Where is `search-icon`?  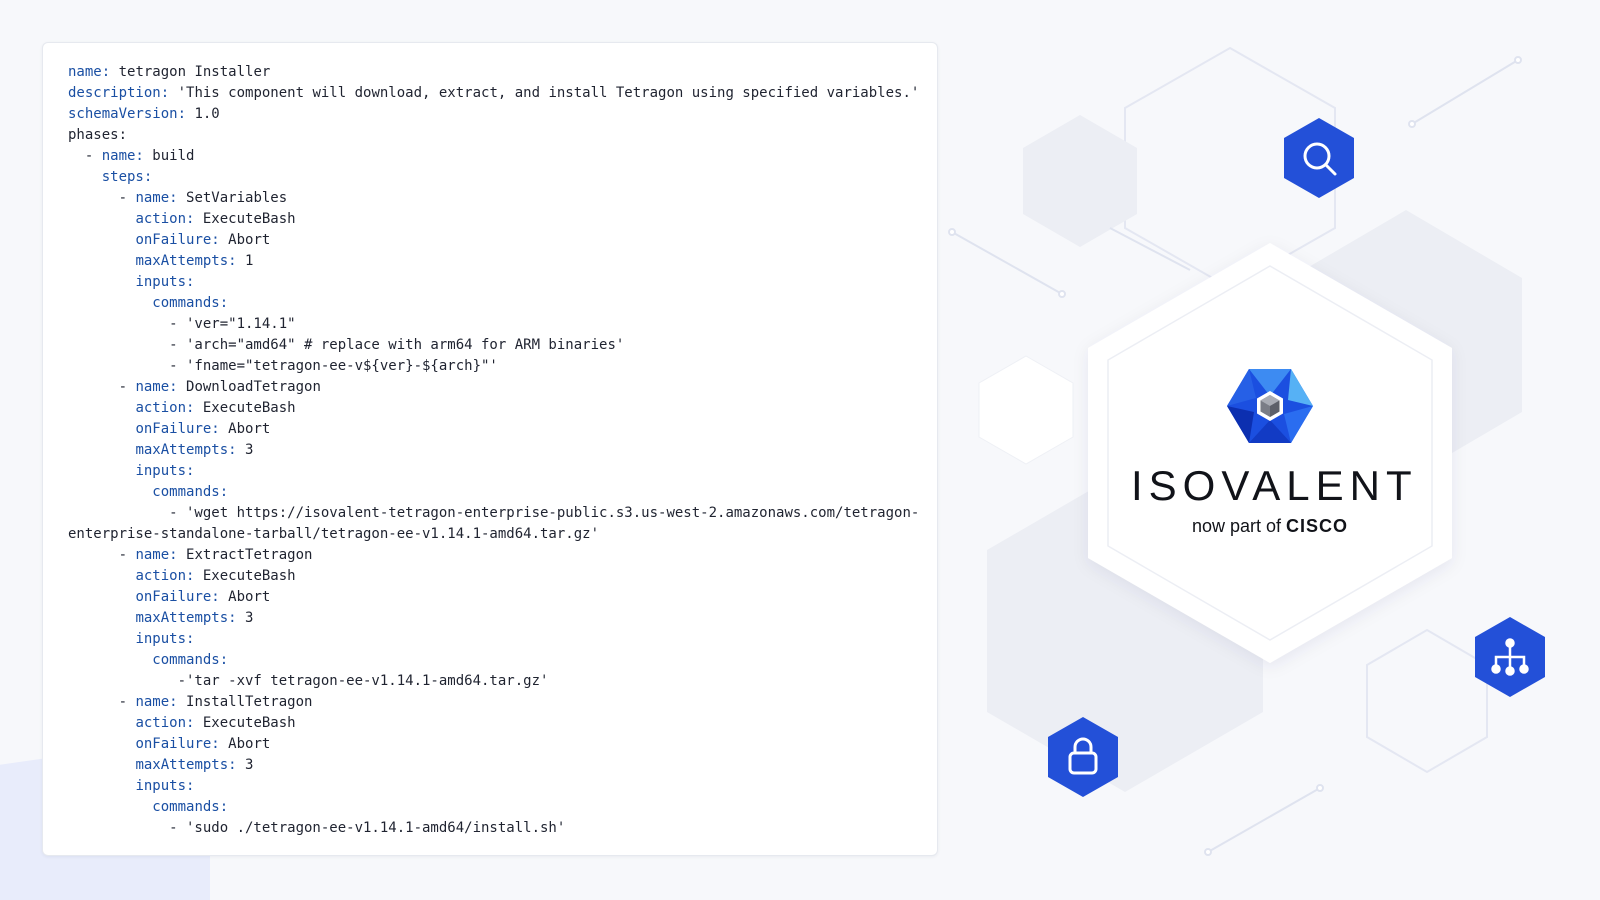
search-icon is located at coordinates (1319, 158).